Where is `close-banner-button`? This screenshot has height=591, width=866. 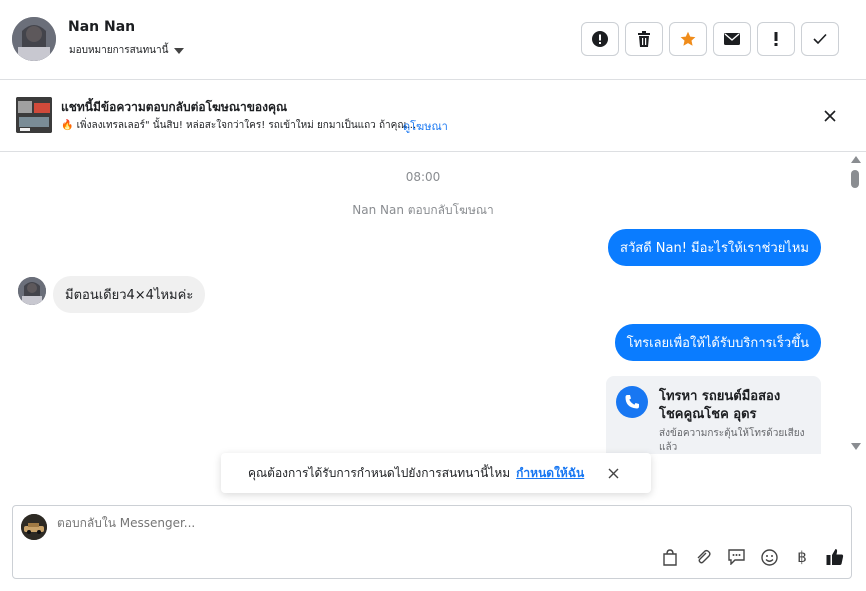
close-banner-button is located at coordinates (830, 116).